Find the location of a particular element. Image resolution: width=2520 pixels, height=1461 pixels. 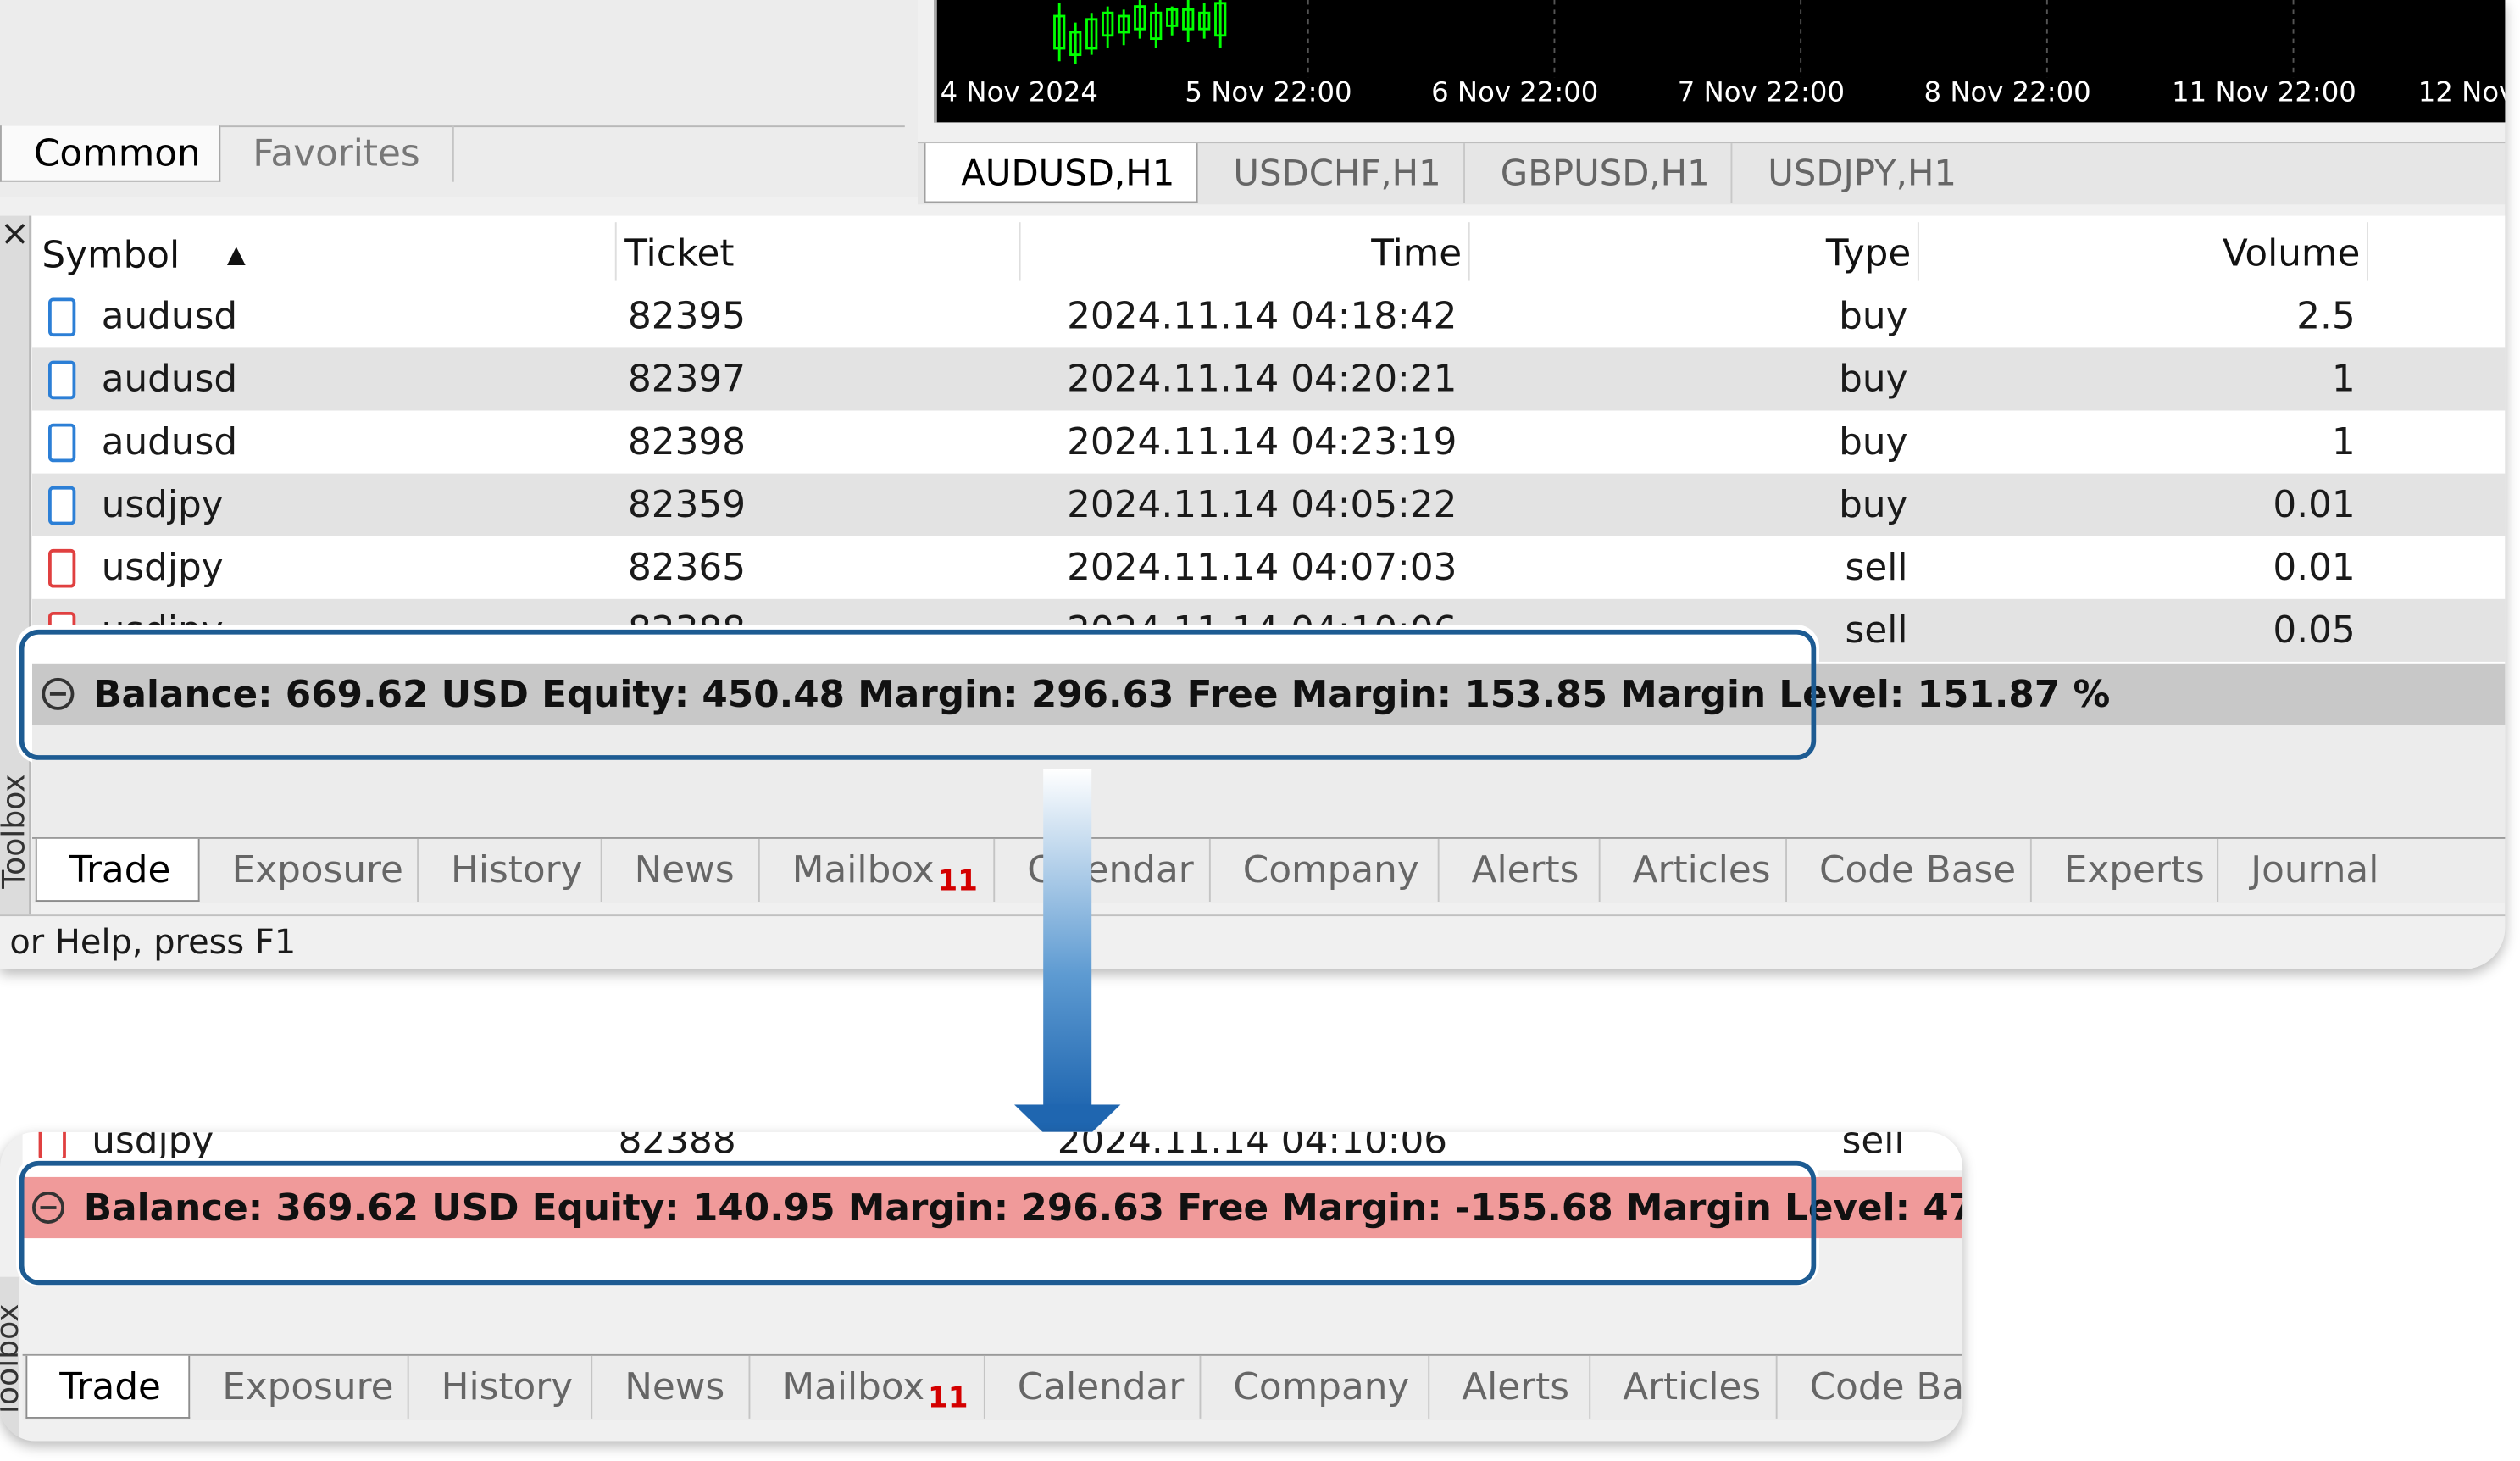

tab-code-base: Code Bas is located at coordinates (1871, 1387).